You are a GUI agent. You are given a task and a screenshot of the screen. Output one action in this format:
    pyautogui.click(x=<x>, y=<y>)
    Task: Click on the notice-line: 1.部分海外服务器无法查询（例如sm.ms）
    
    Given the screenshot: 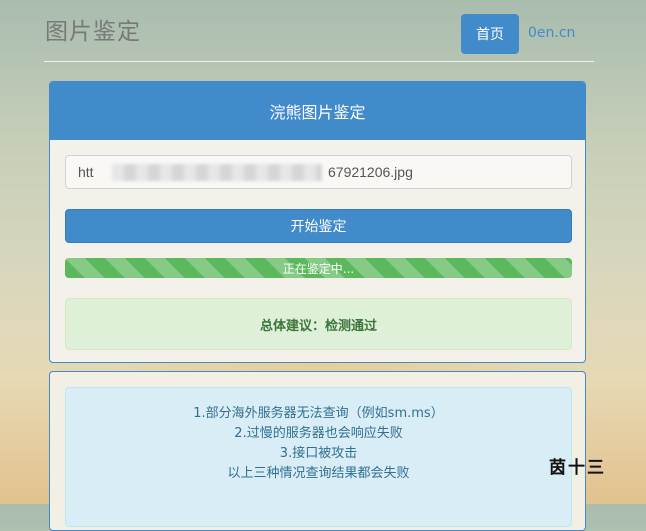 What is the action you would take?
    pyautogui.click(x=318, y=413)
    